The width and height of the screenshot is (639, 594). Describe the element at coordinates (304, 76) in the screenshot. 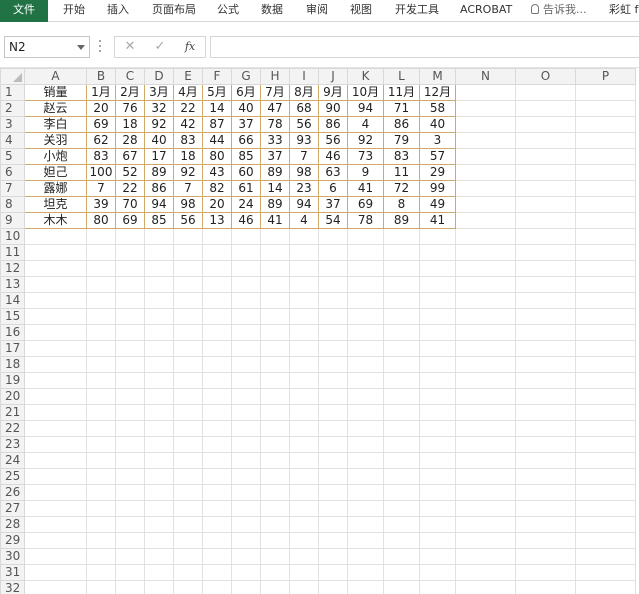

I see `column-header: I` at that location.